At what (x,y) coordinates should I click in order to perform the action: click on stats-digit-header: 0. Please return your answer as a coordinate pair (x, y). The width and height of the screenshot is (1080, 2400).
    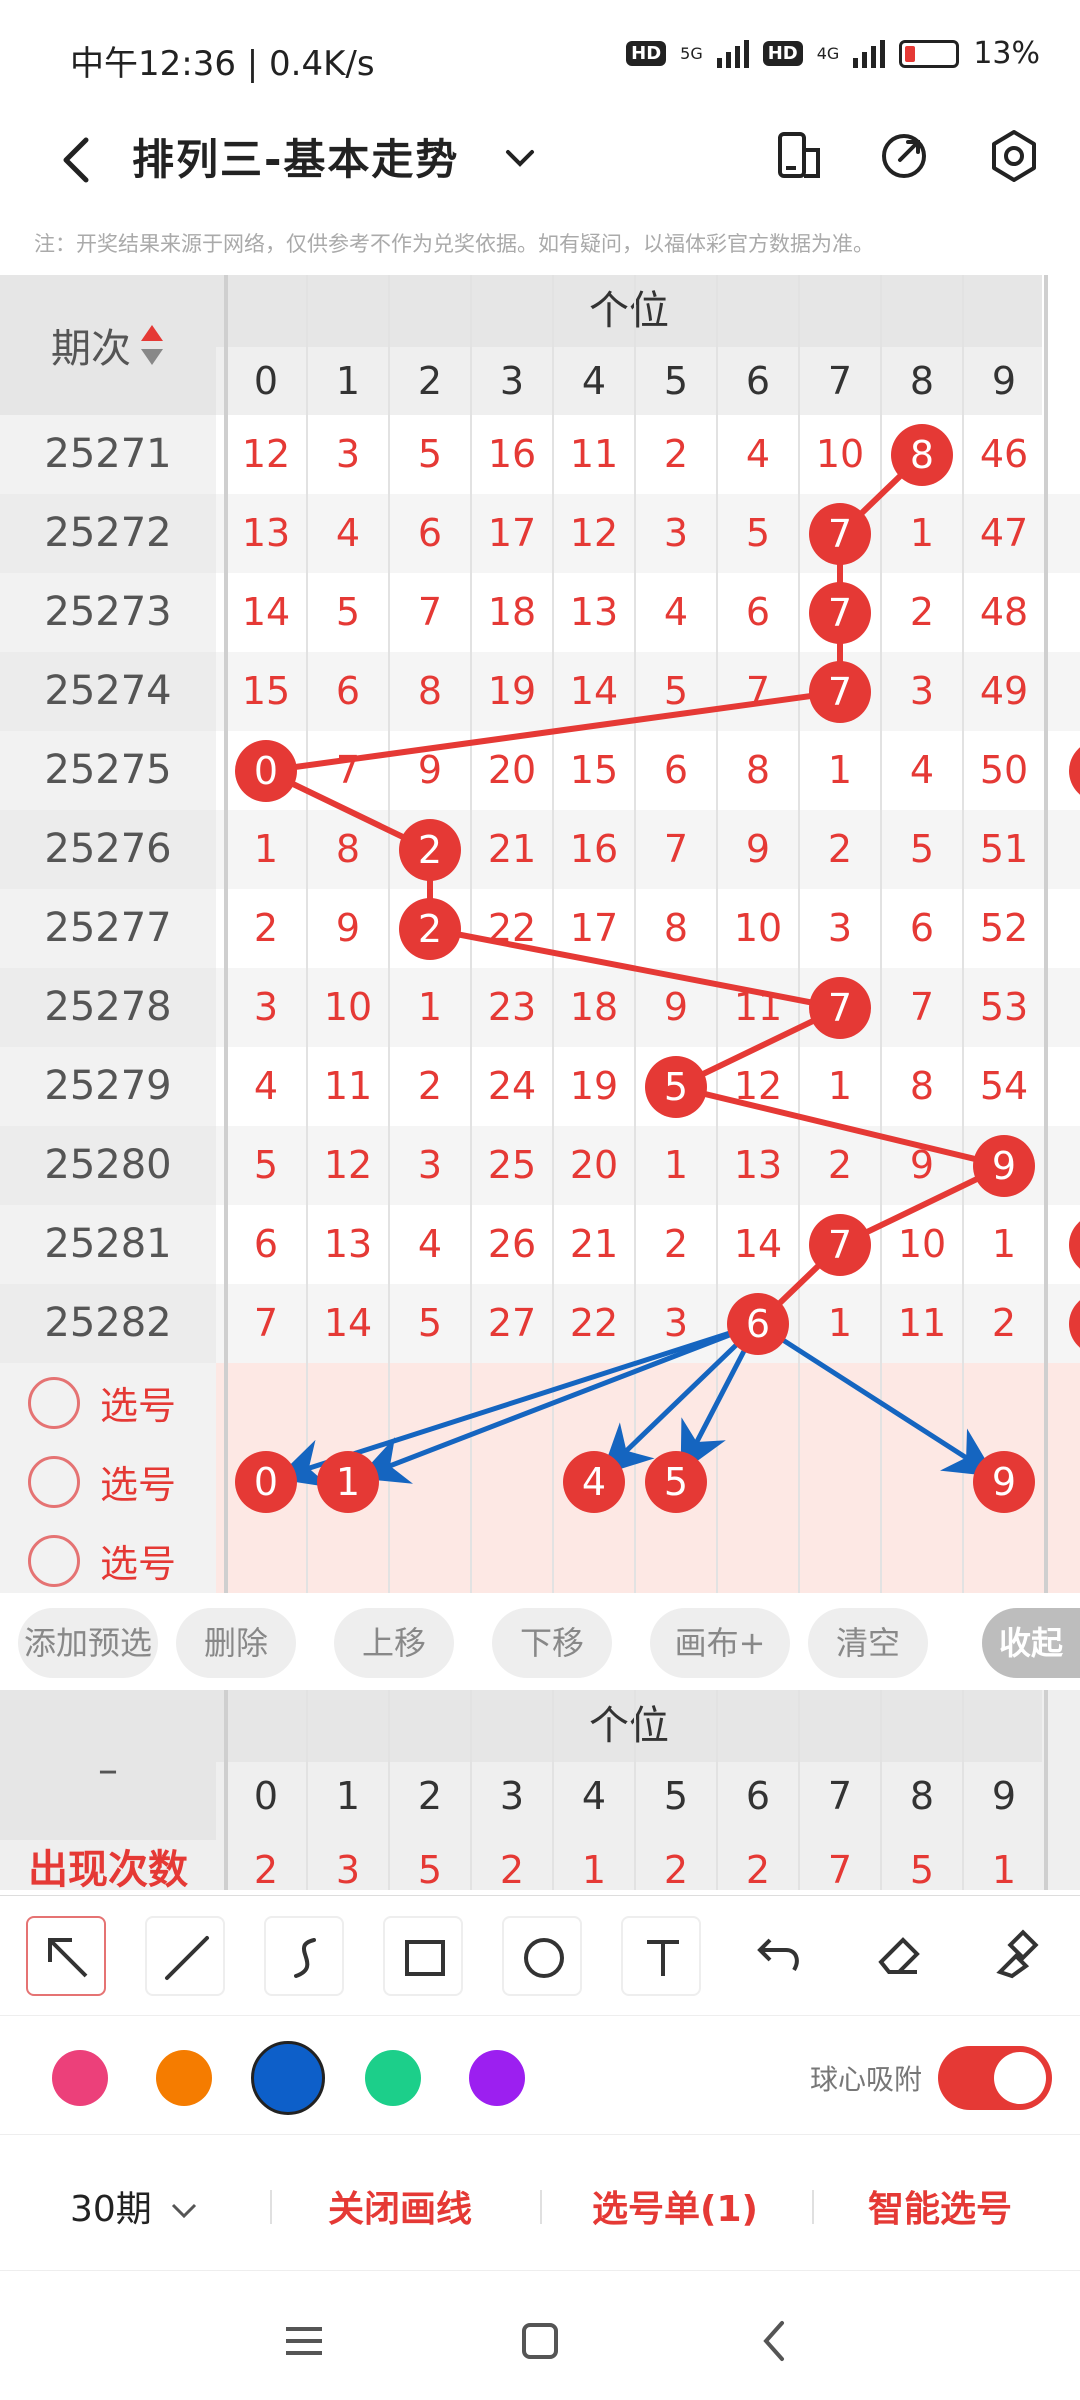
    Looking at the image, I should click on (266, 1796).